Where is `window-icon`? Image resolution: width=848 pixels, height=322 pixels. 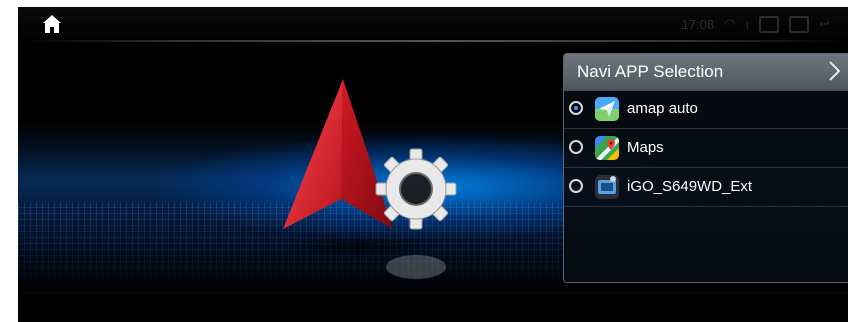 window-icon is located at coordinates (769, 24).